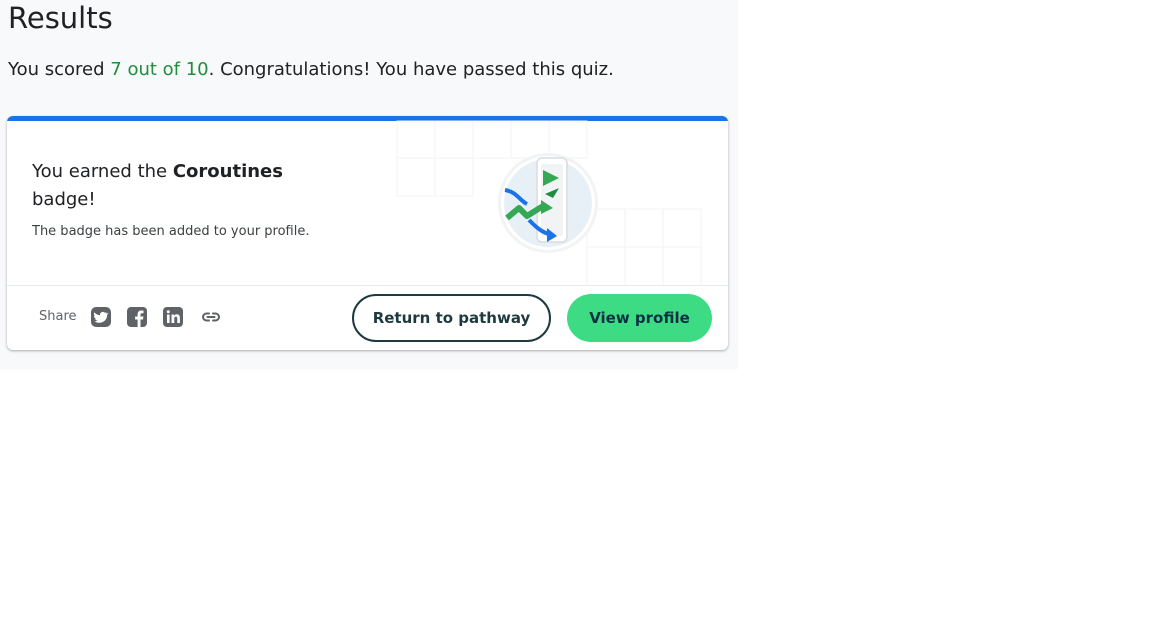 This screenshot has width=1151, height=628. Describe the element at coordinates (639, 318) in the screenshot. I see `view-profile-button: View profile` at that location.